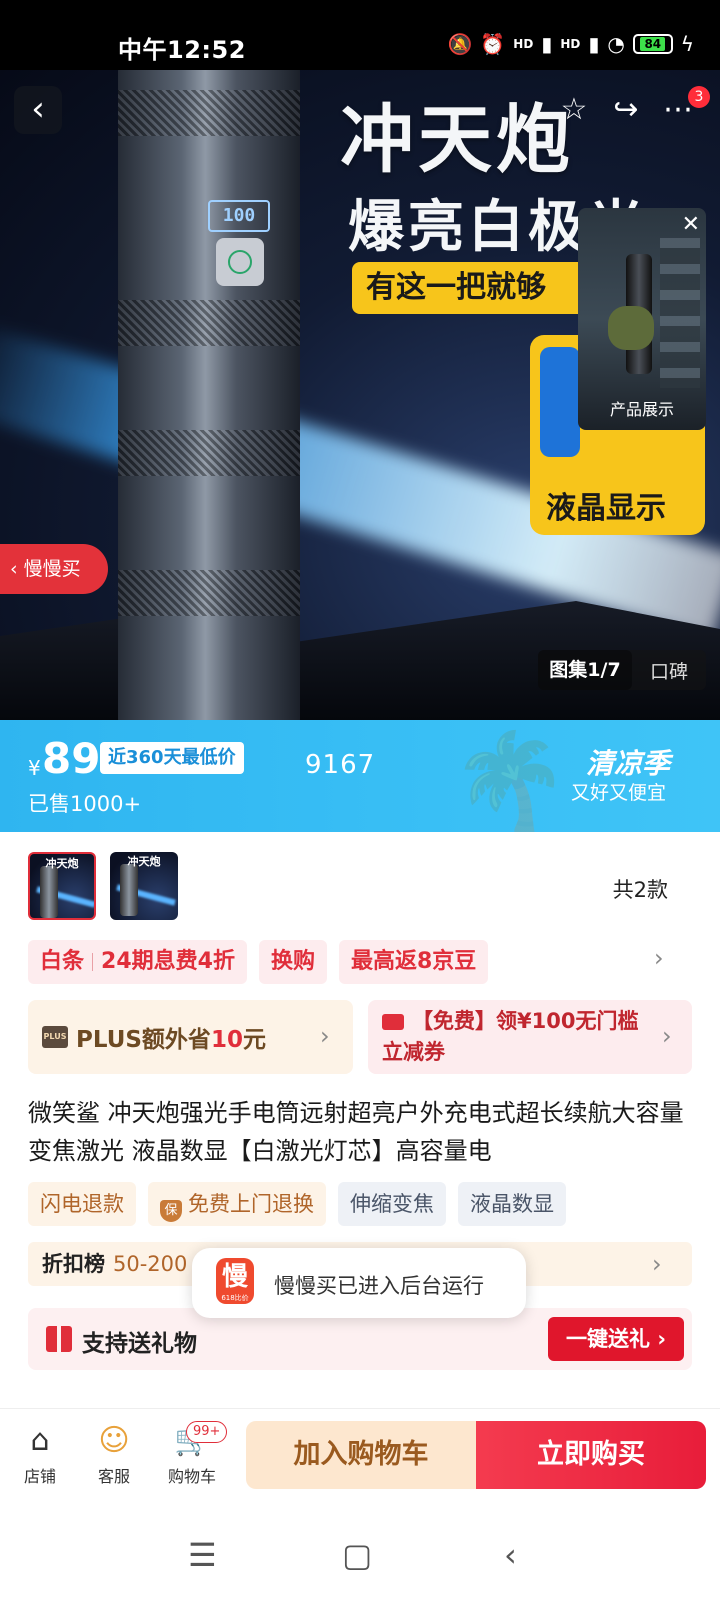 The image size is (720, 1600). I want to click on tag-free-return: 保免费上门退换, so click(237, 1204).